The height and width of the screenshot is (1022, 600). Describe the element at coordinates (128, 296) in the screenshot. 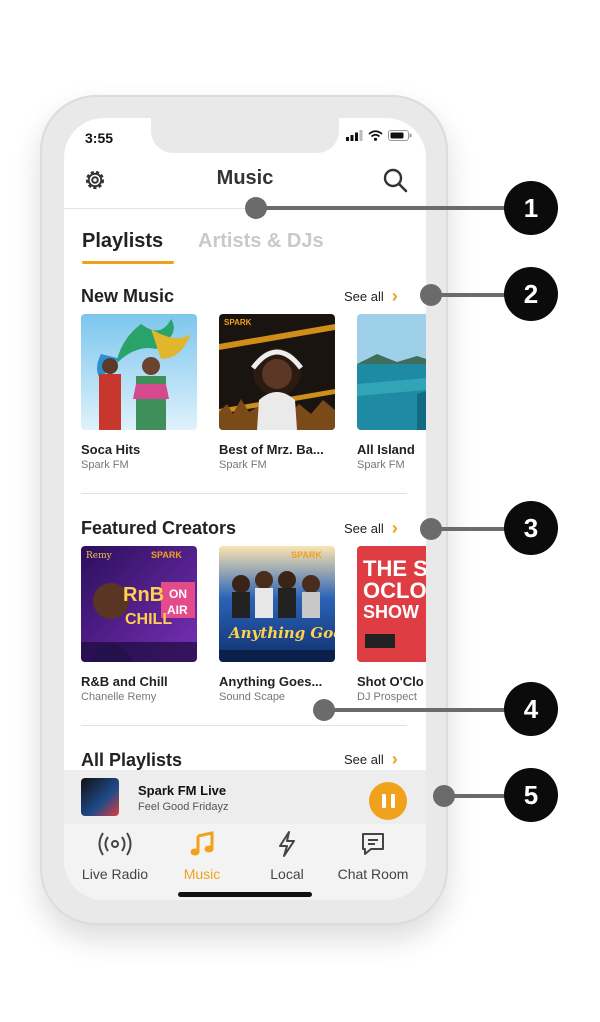

I see `section-title-new-music: New Music` at that location.